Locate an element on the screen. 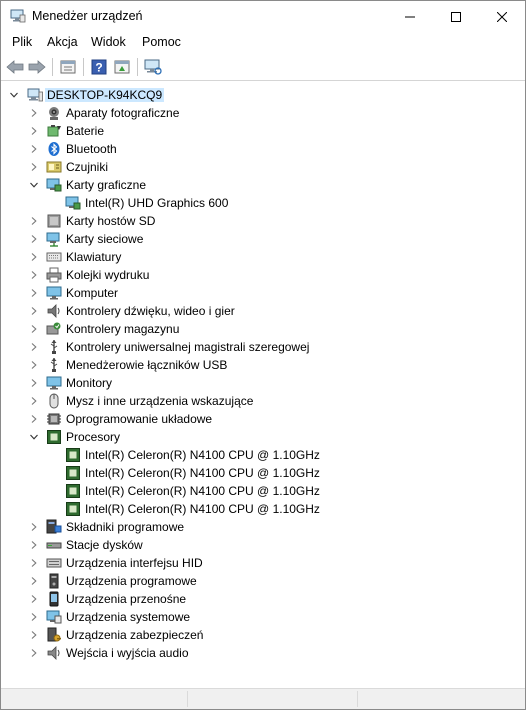 The width and height of the screenshot is (526, 710). tree-item-label: Karty graficzne is located at coordinates (106, 185).